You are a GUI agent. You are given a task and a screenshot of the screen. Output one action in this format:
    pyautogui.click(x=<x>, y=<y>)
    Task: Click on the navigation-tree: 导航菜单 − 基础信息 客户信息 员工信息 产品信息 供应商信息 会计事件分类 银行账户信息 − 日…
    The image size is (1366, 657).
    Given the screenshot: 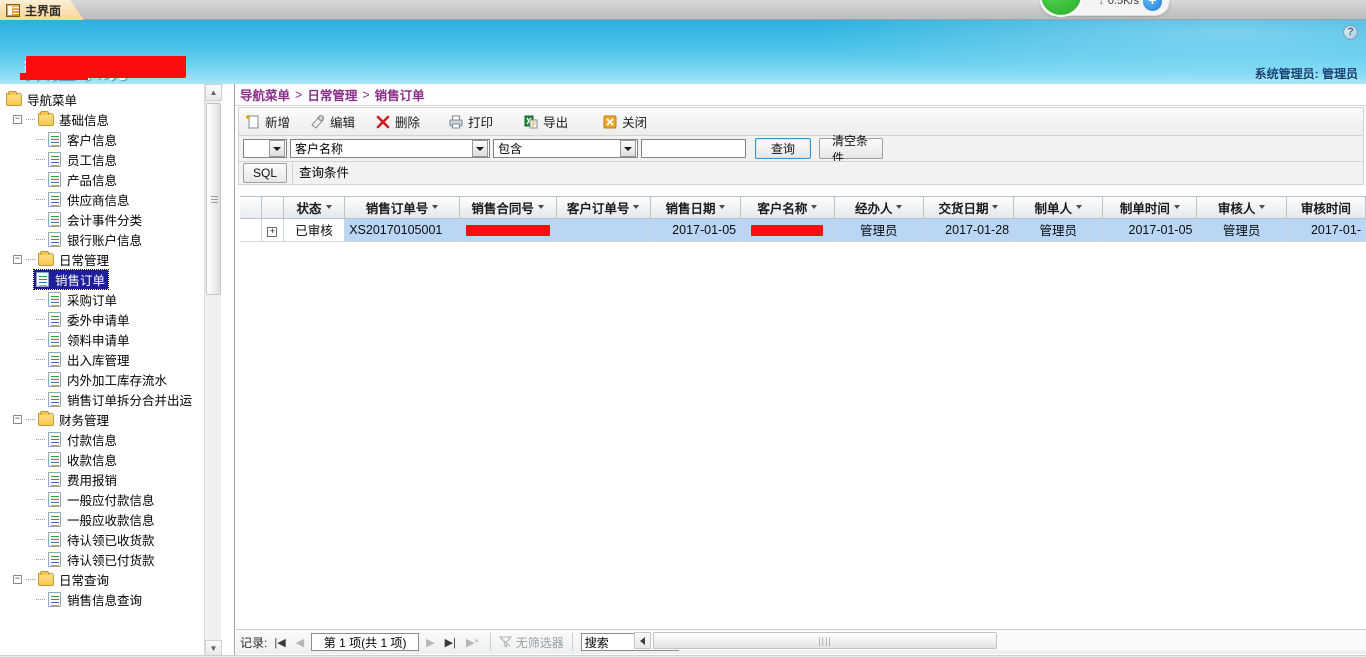 What is the action you would take?
    pyautogui.click(x=109, y=346)
    